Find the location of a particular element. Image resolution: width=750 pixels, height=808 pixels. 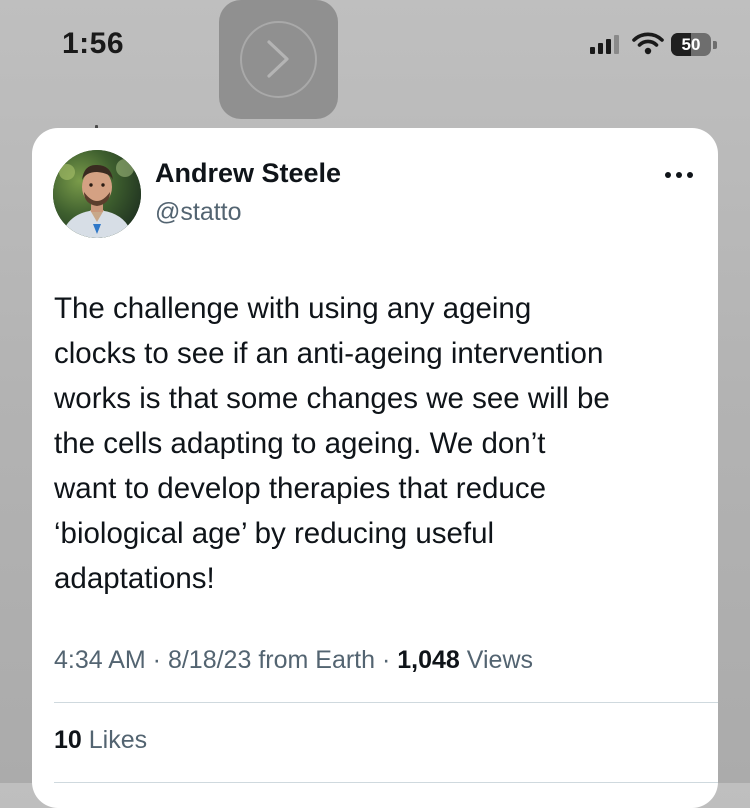

status-bar: 1:56 50 is located at coordinates (375, 45).